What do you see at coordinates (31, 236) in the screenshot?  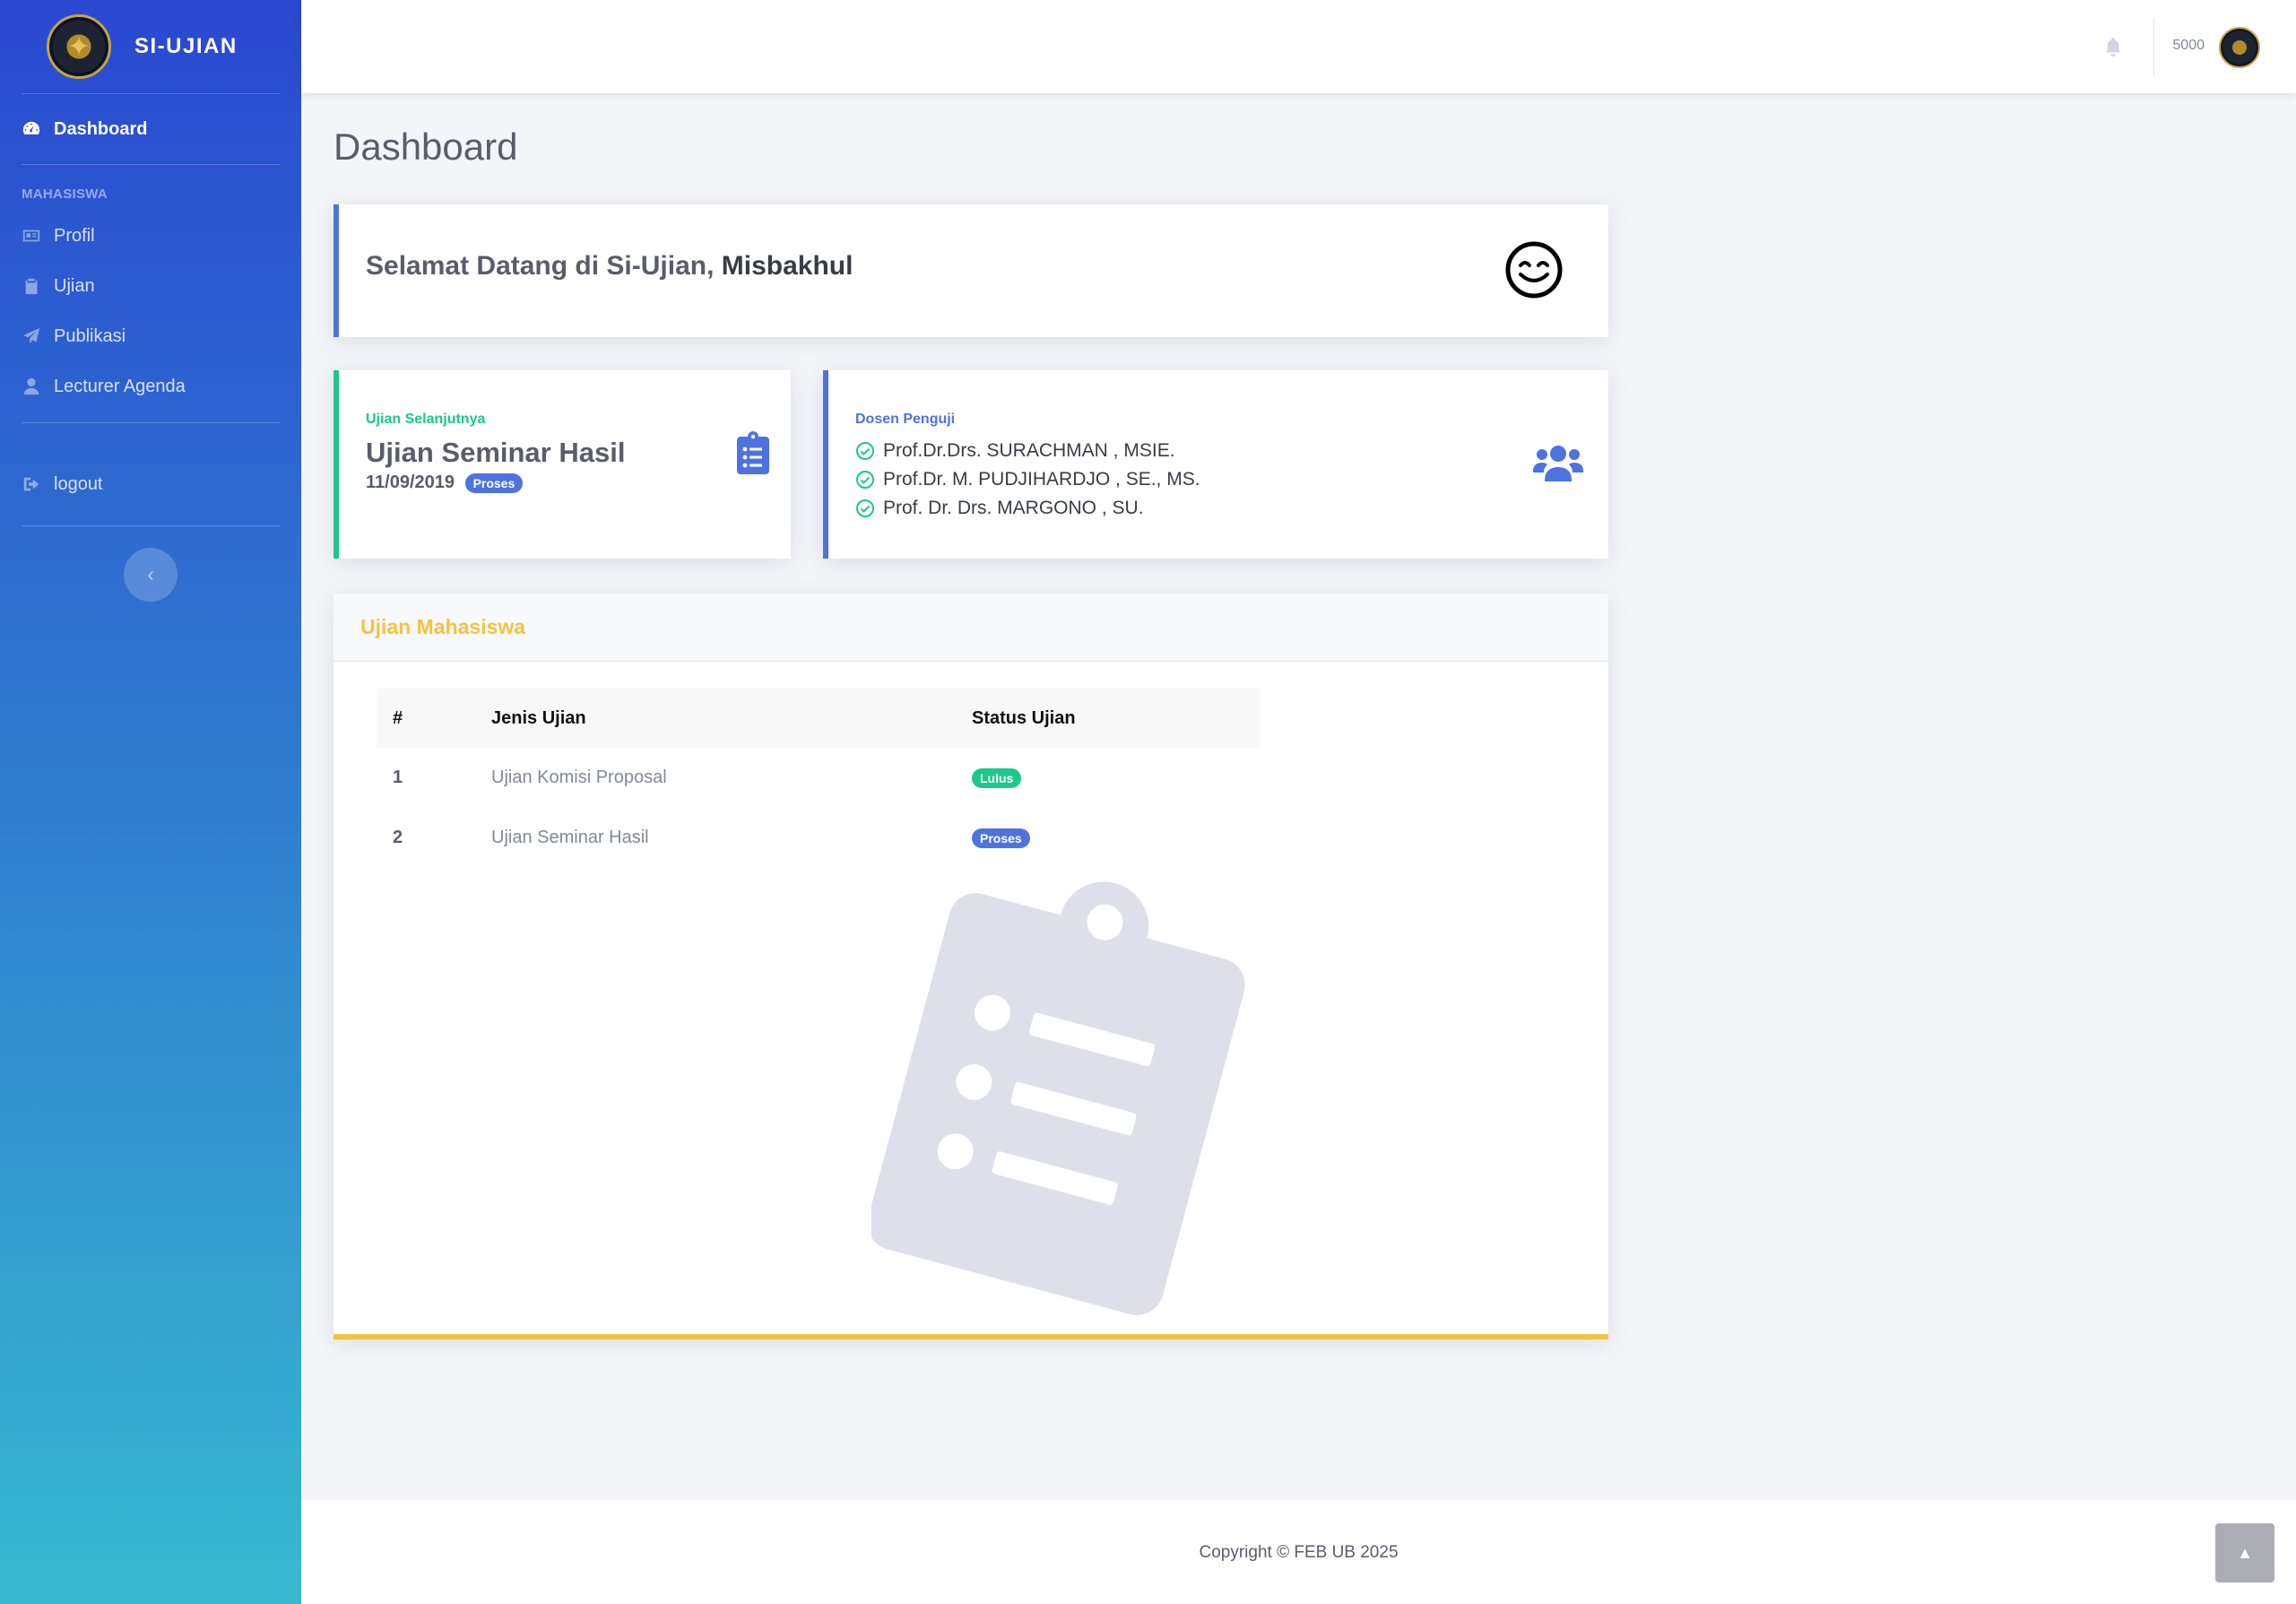 I see `id-card-icon` at bounding box center [31, 236].